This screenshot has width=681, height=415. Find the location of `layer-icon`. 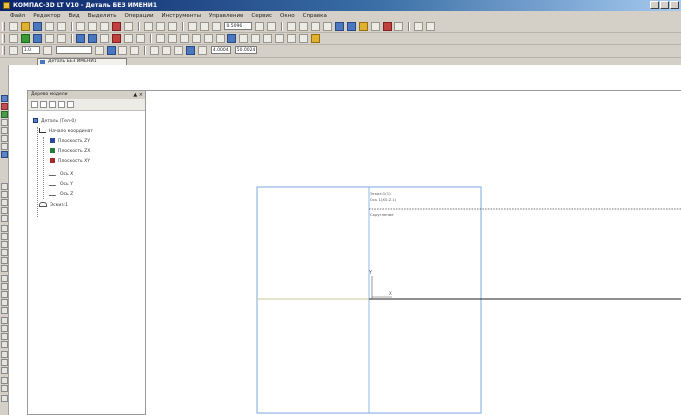

layer-icon is located at coordinates (47, 50).